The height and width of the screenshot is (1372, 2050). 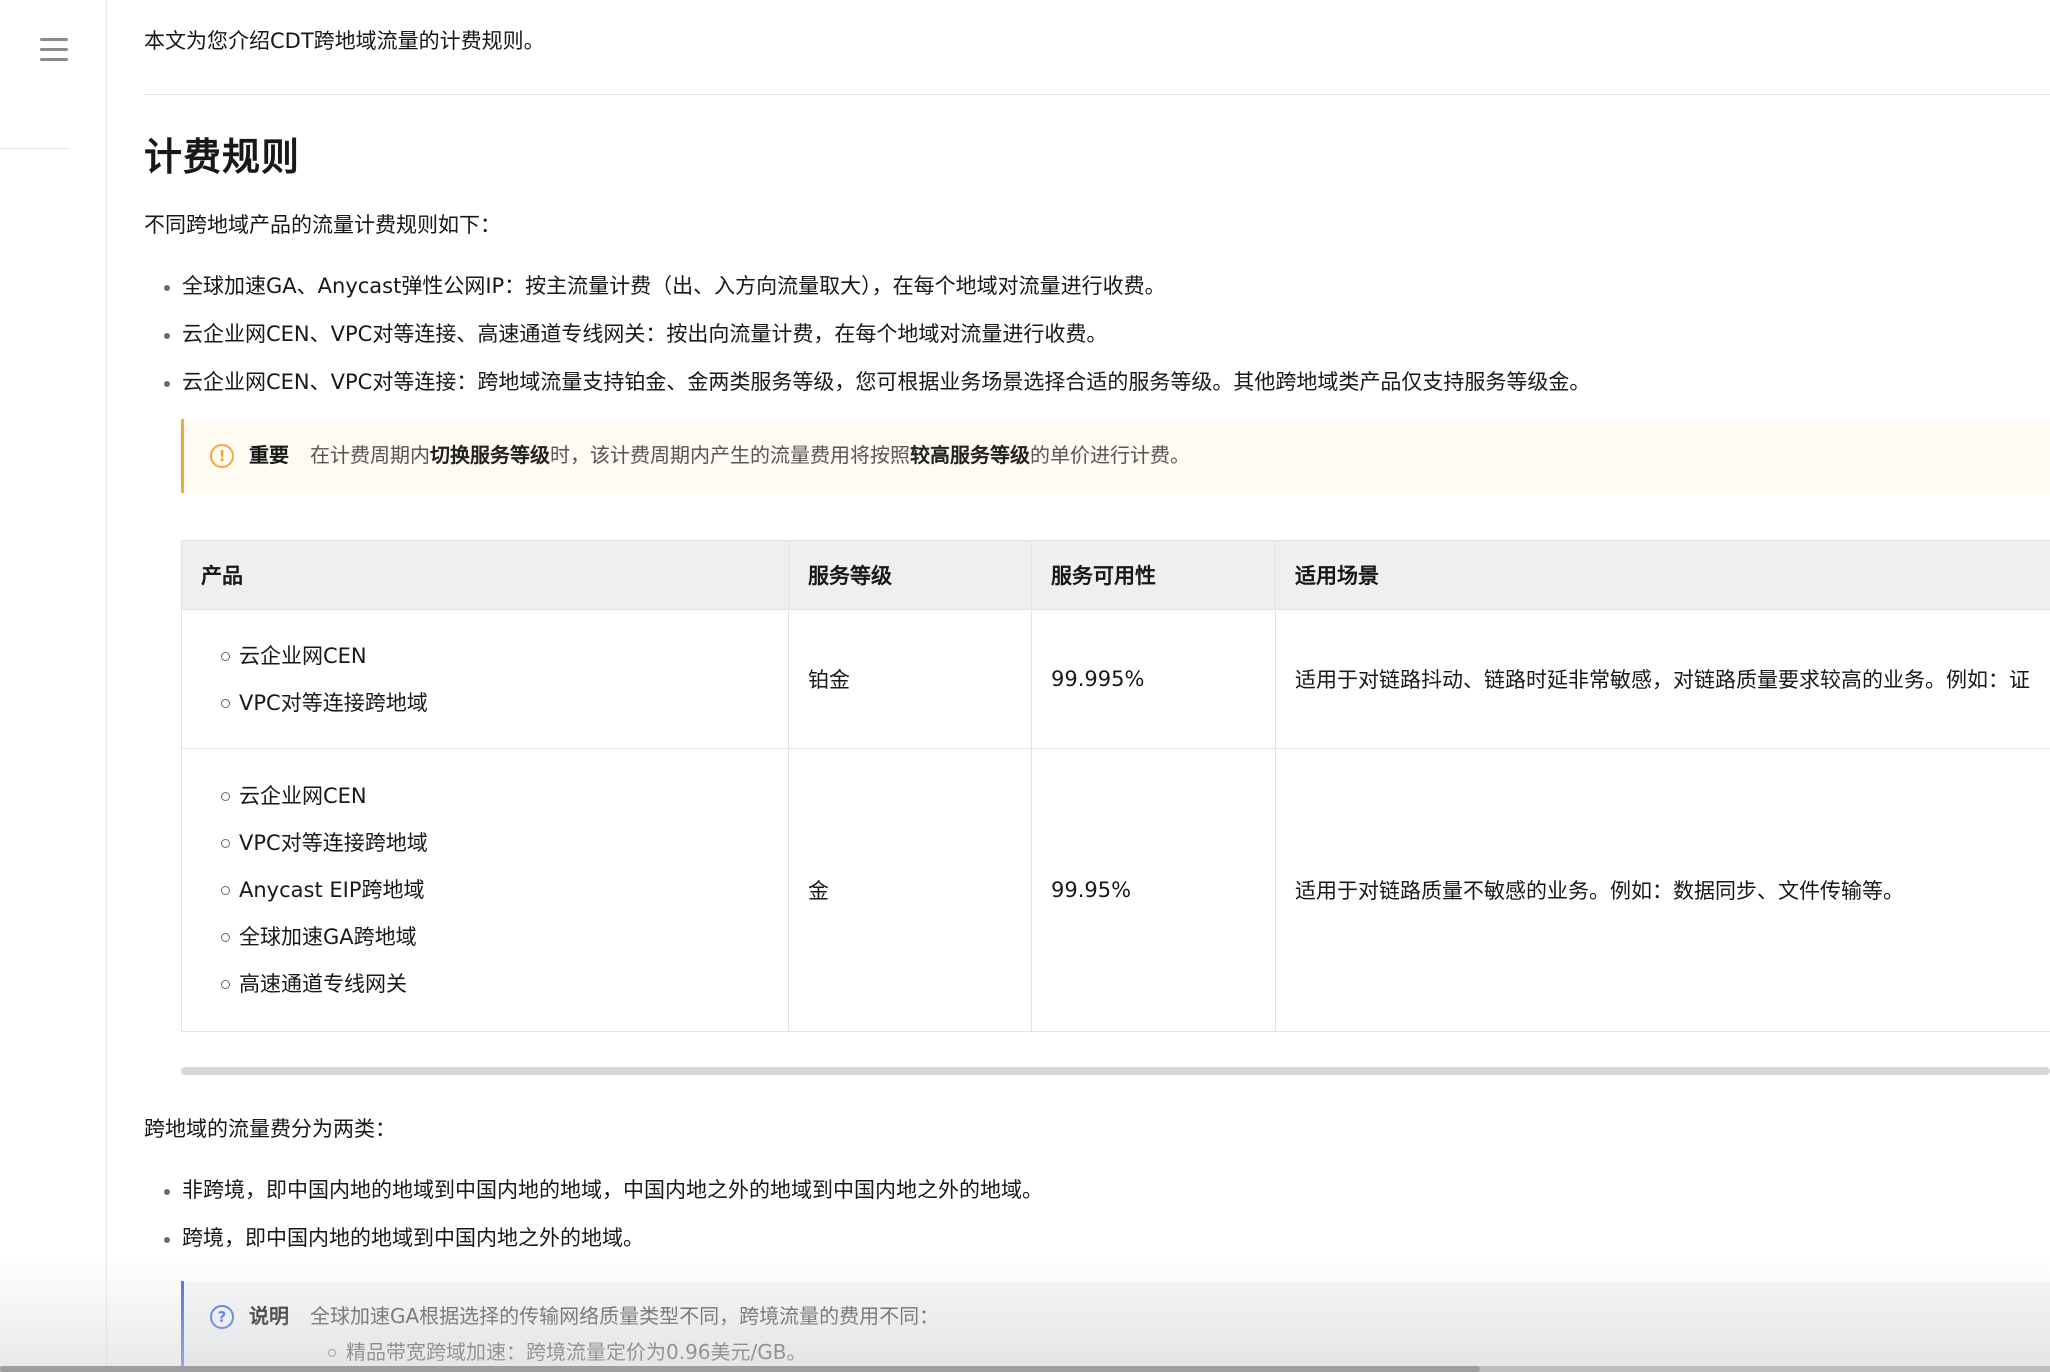 What do you see at coordinates (1662, 890) in the screenshot?
I see `scenario-cell: 适用于对链路质量不敏感的业务。例如：数据同步、文件传输等。` at bounding box center [1662, 890].